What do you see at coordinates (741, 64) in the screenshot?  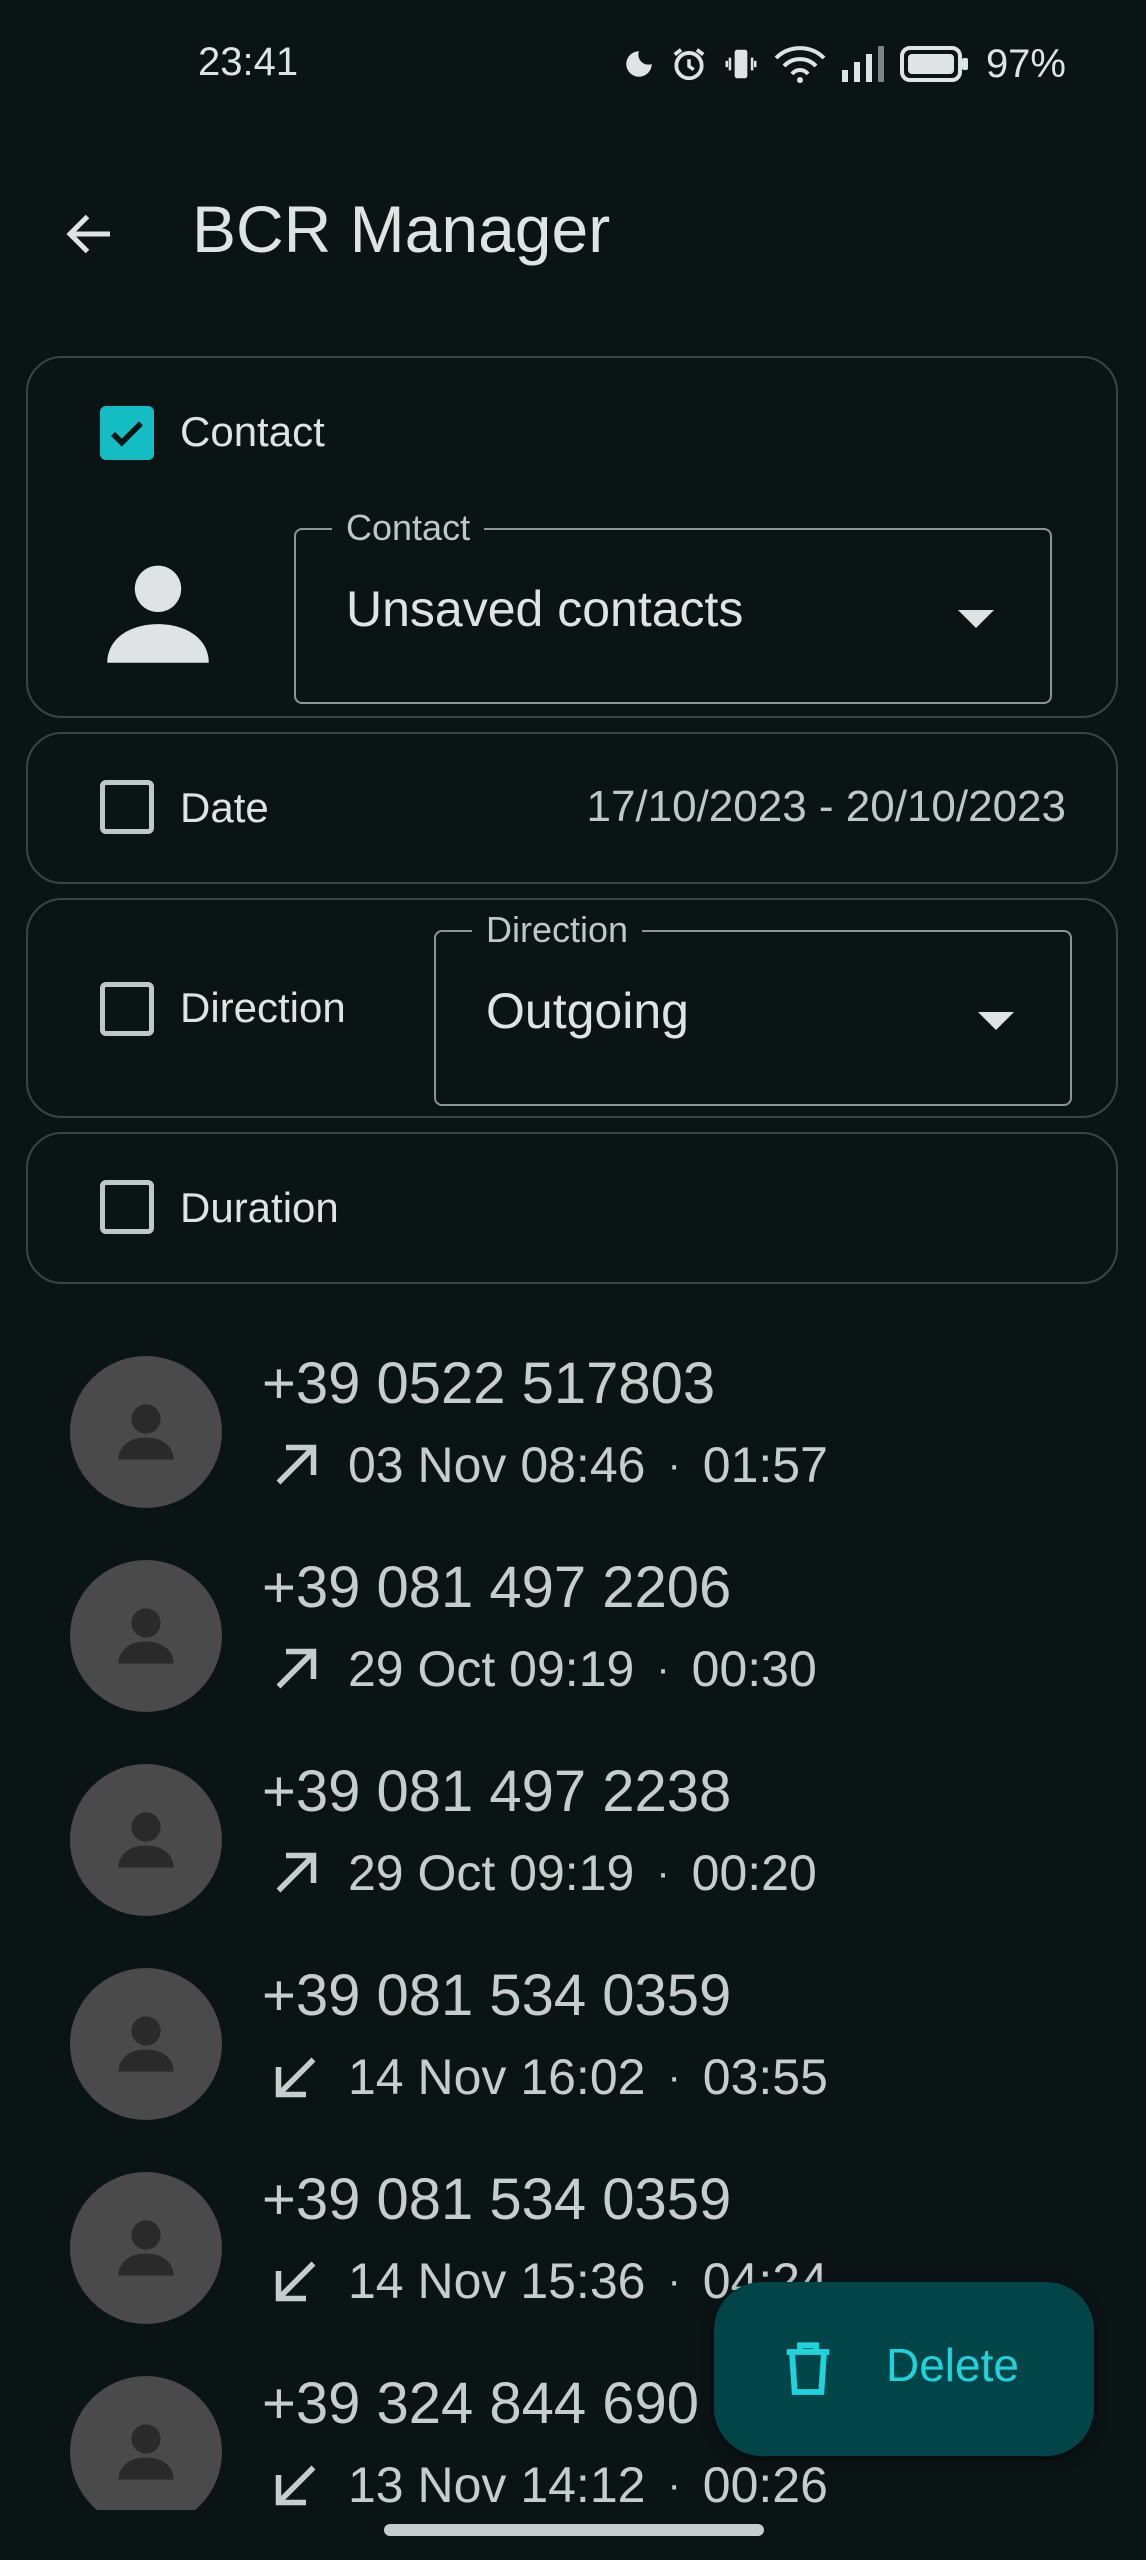 I see `vibrate-icon` at bounding box center [741, 64].